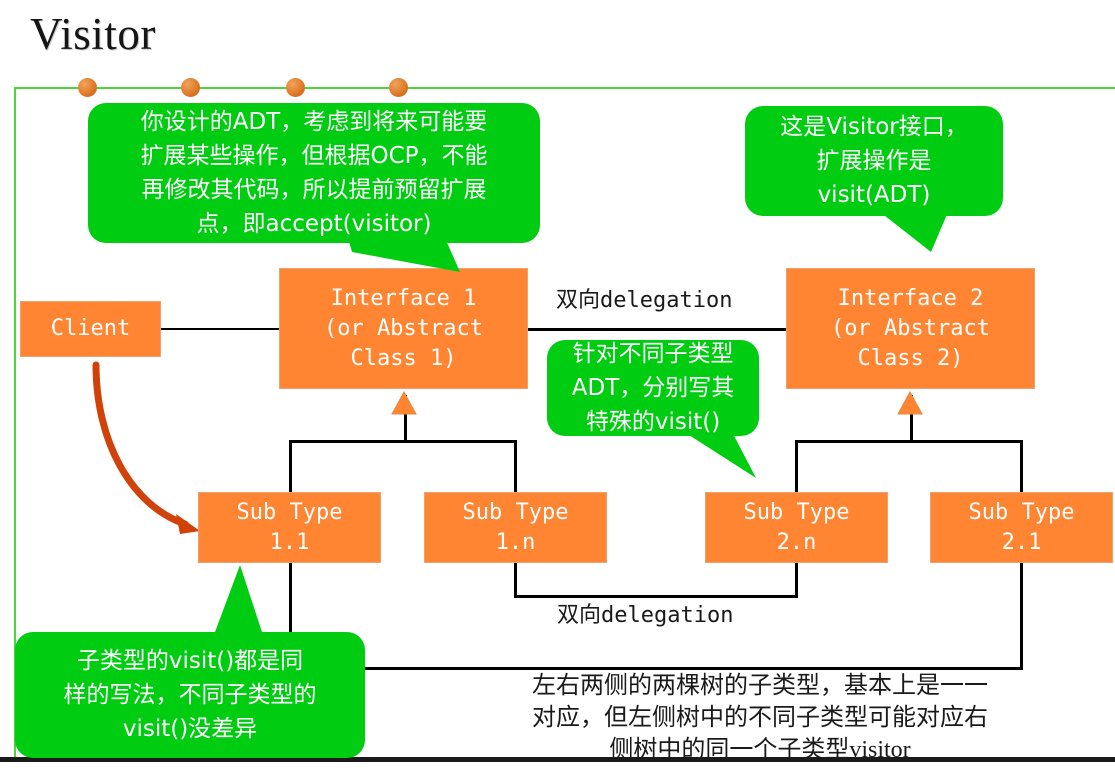 The width and height of the screenshot is (1115, 775). Describe the element at coordinates (93, 34) in the screenshot. I see `page-title: Visitor` at that location.